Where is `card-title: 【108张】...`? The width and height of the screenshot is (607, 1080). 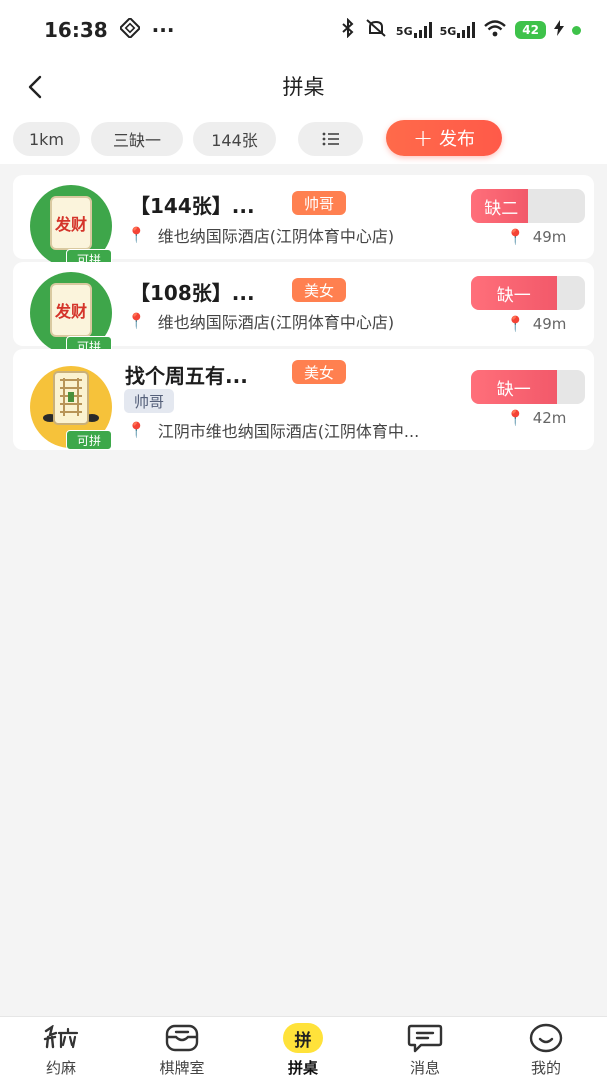
card-title: 【108张】... is located at coordinates (192, 293).